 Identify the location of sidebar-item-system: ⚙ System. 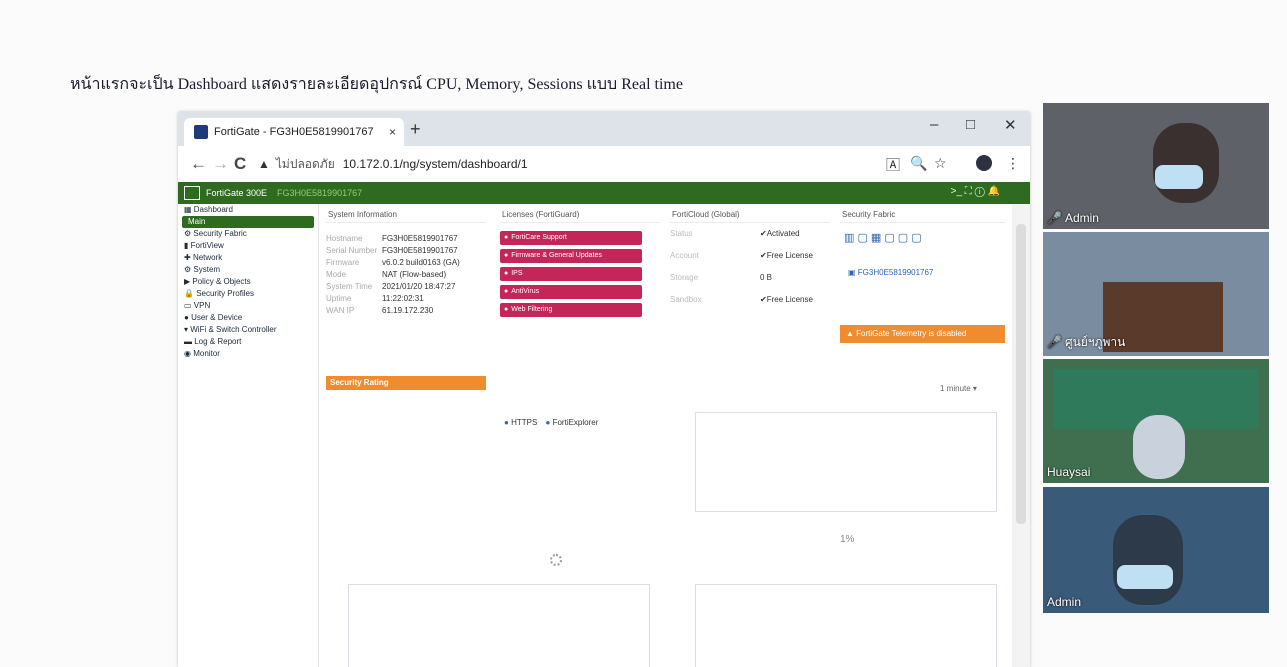
(248, 270).